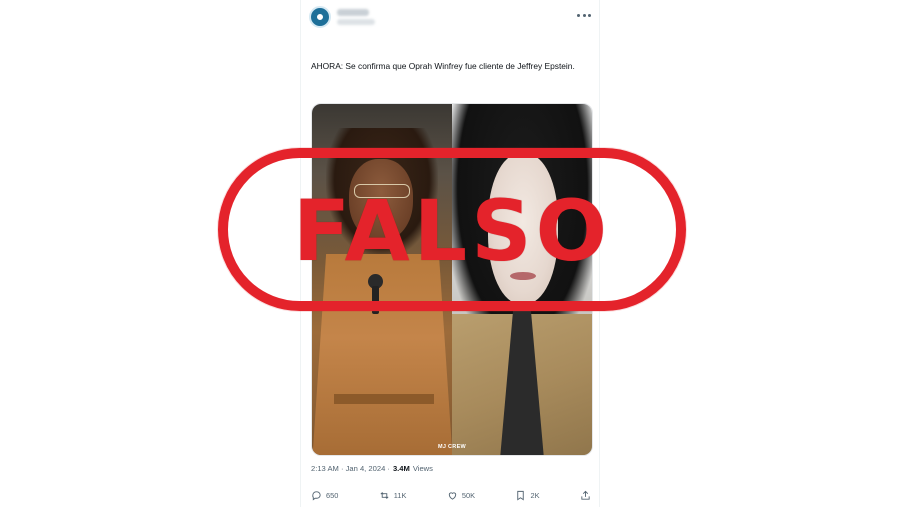  I want to click on media-watermark: MJ CREW, so click(452, 447).